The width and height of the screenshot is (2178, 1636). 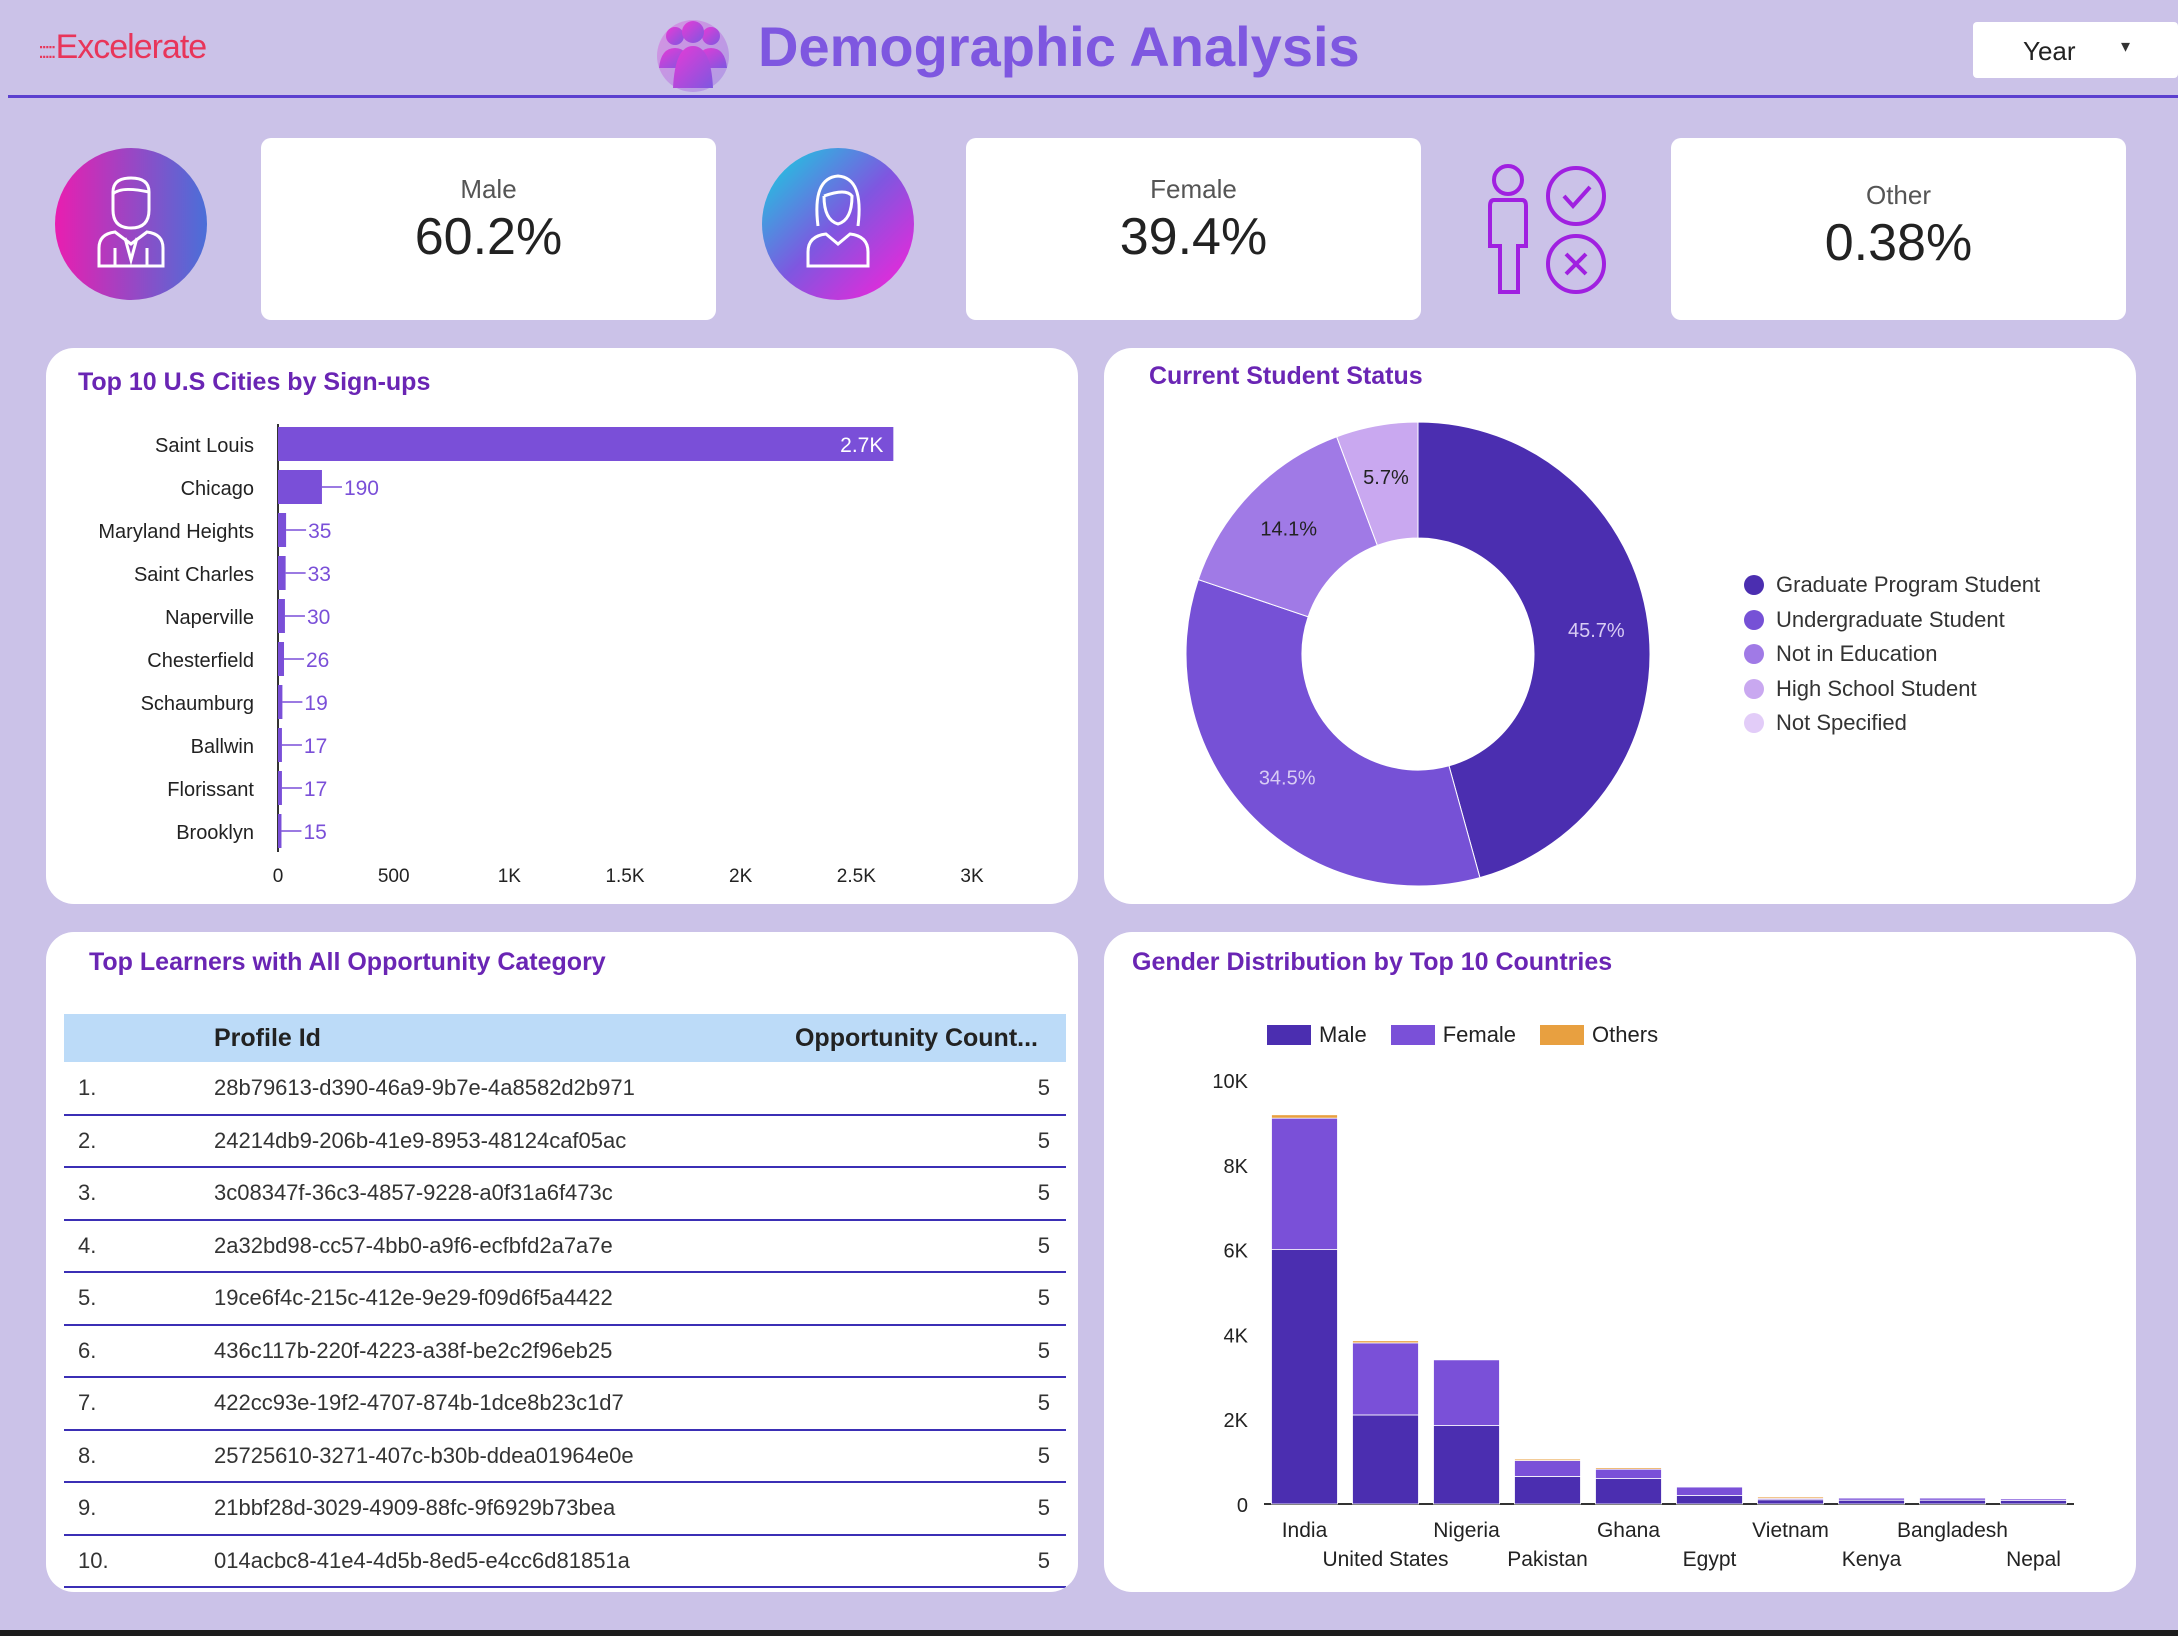 I want to click on data-label: 2.7K, so click(x=861, y=445).